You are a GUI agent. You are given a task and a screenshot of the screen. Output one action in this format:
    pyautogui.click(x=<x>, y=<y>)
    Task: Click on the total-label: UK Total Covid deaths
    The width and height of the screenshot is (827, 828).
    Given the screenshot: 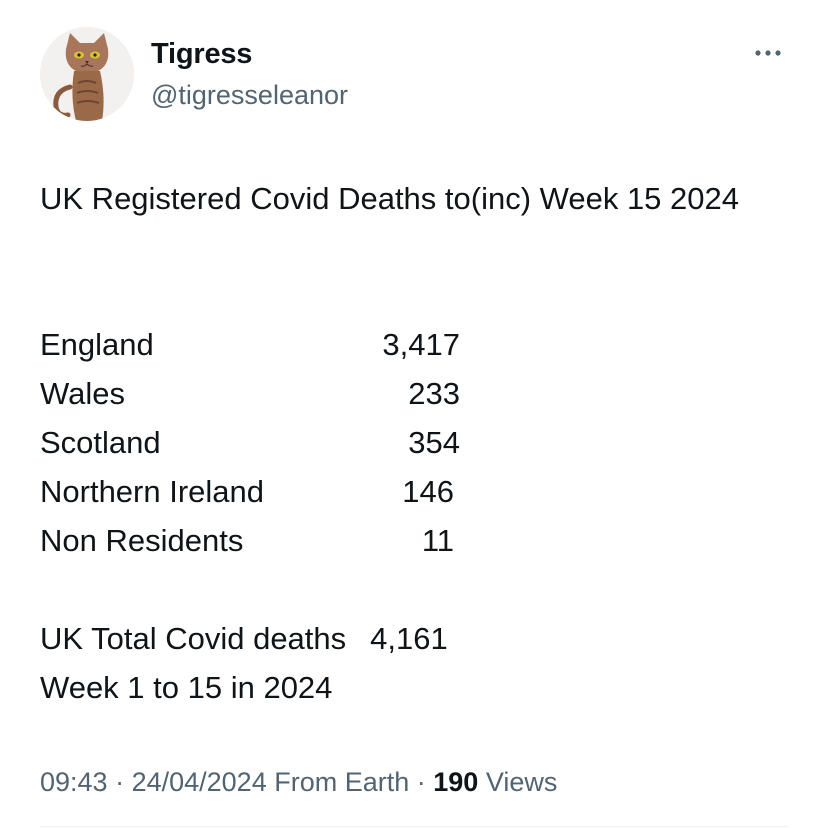 What is the action you would take?
    pyautogui.click(x=193, y=638)
    